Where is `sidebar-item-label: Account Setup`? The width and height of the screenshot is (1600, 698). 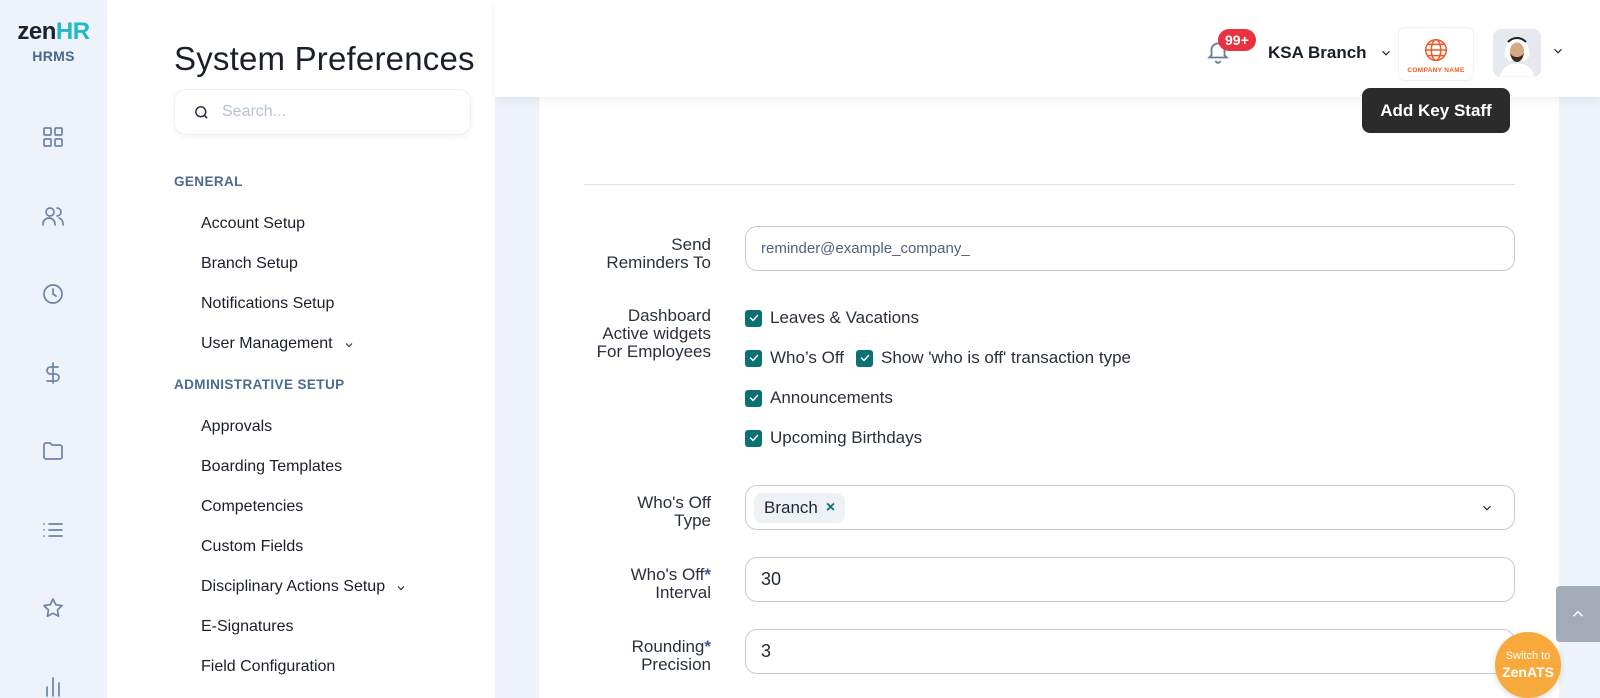
sidebar-item-label: Account Setup is located at coordinates (253, 223).